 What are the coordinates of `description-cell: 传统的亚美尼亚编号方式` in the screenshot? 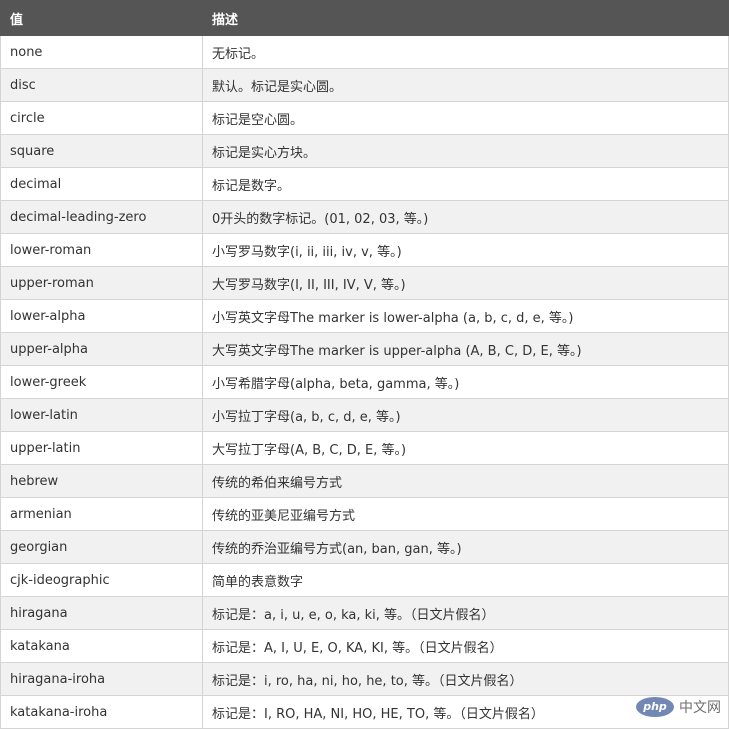 It's located at (465, 514).